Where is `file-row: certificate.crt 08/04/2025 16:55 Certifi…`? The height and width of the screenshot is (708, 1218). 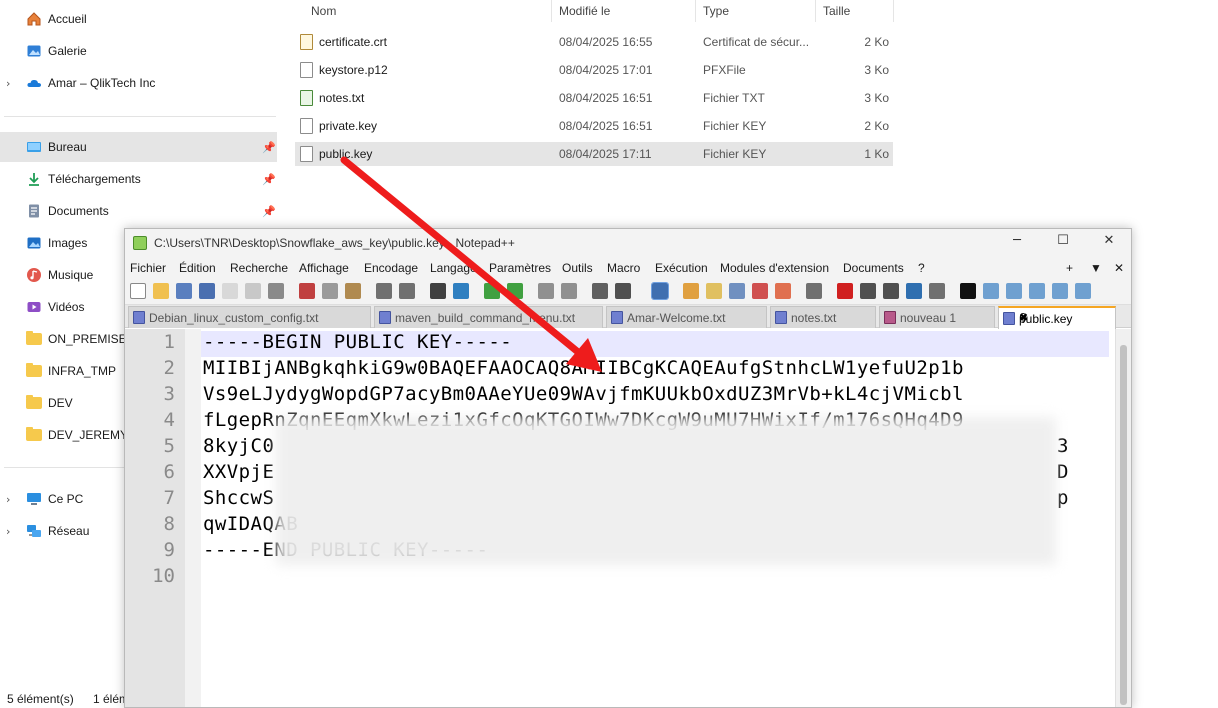 file-row: certificate.crt 08/04/2025 16:55 Certifi… is located at coordinates (594, 42).